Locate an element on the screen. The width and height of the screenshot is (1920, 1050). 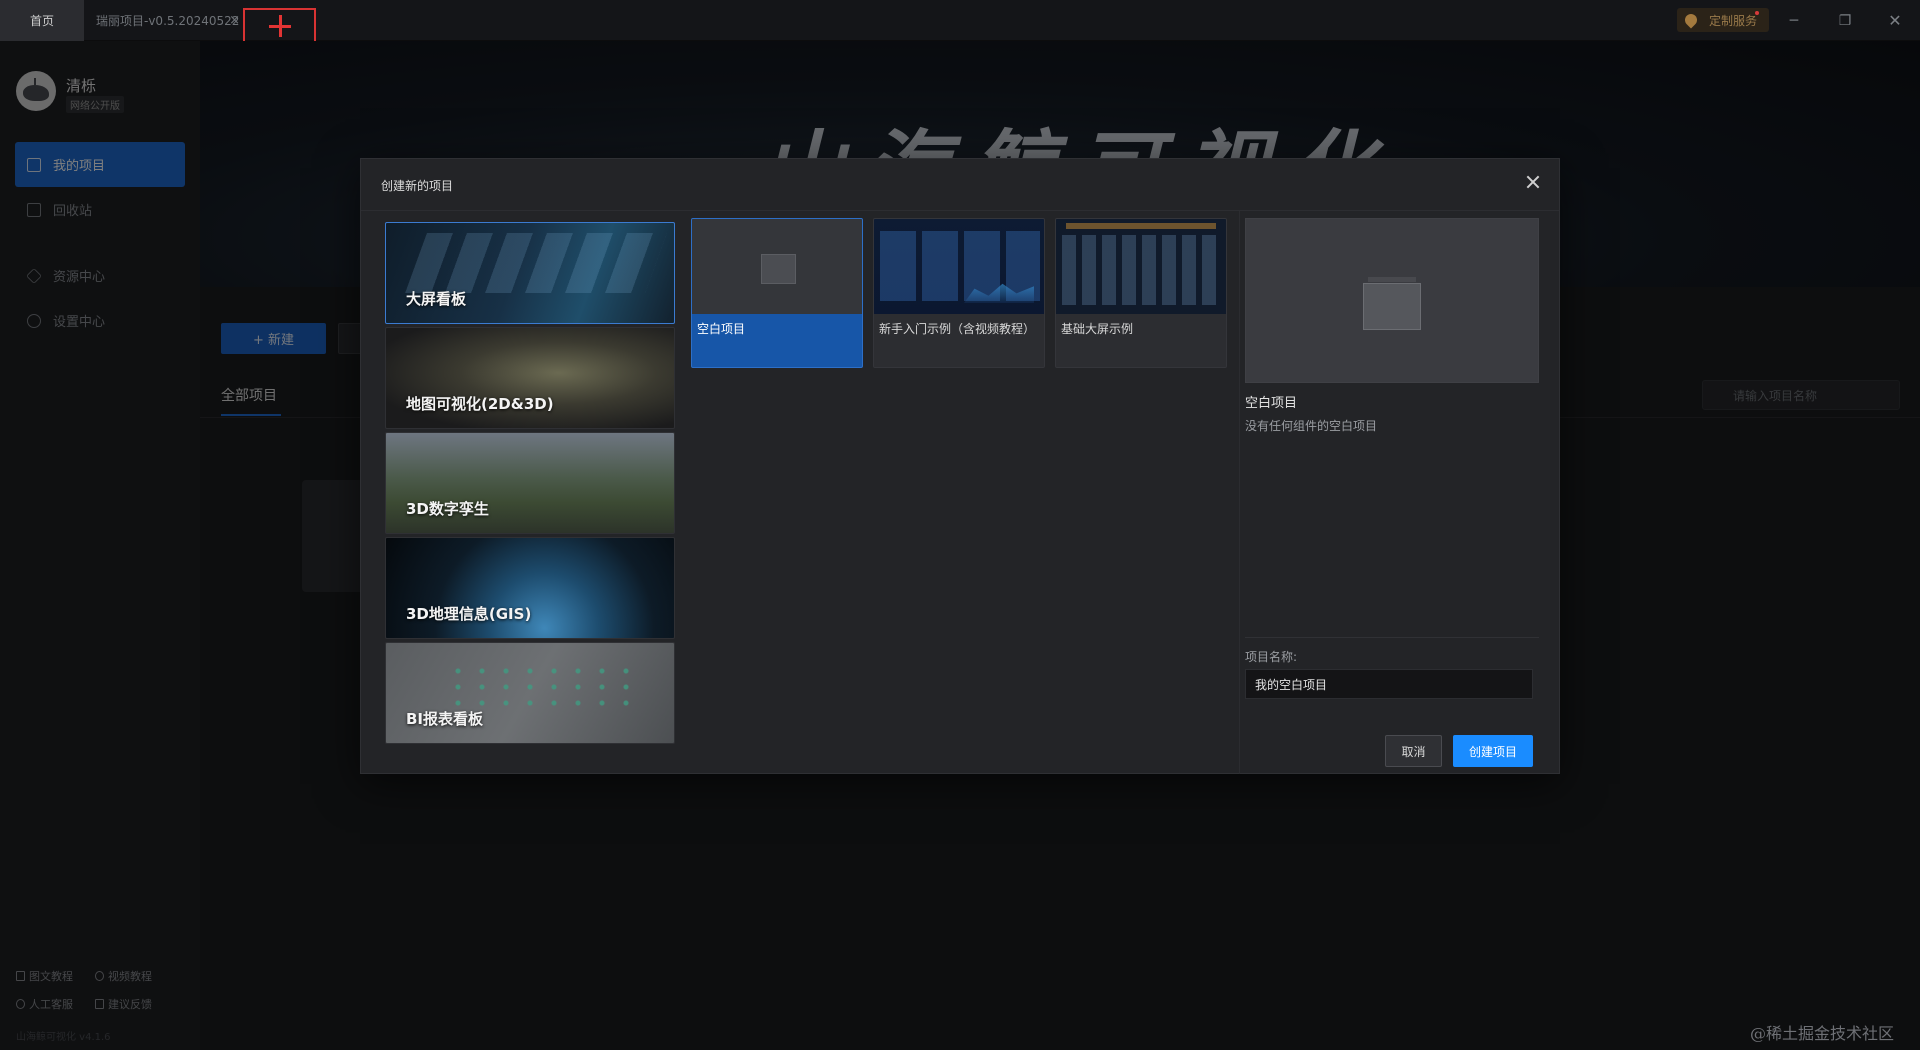
heart-icon is located at coordinates (1691, 20).